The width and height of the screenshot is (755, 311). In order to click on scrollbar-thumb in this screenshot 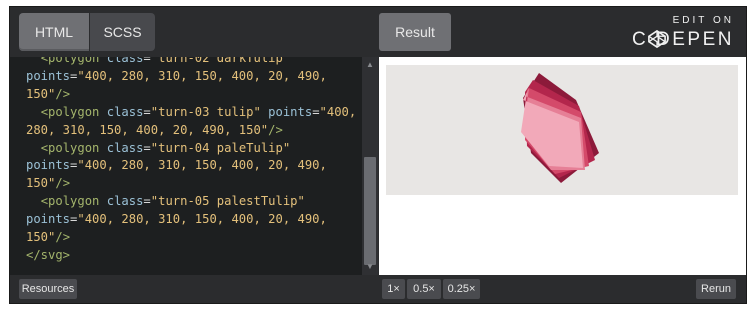, I will do `click(370, 211)`.